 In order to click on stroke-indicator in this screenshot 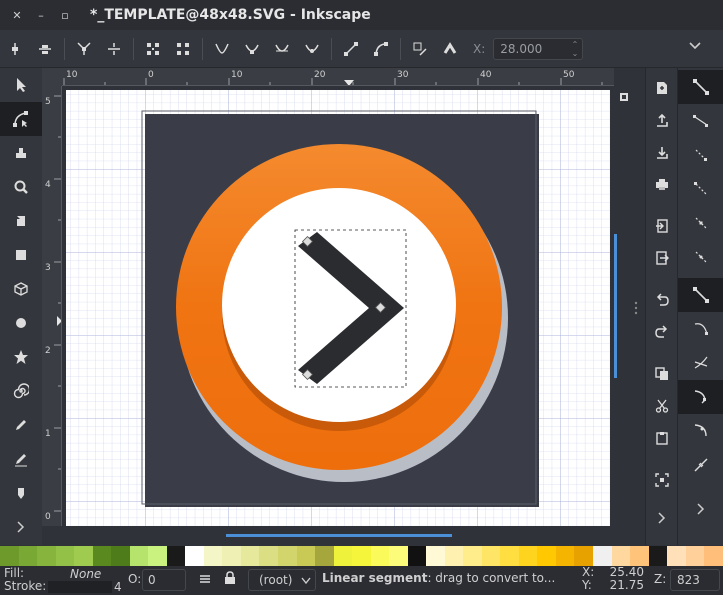, I will do `click(80, 587)`.